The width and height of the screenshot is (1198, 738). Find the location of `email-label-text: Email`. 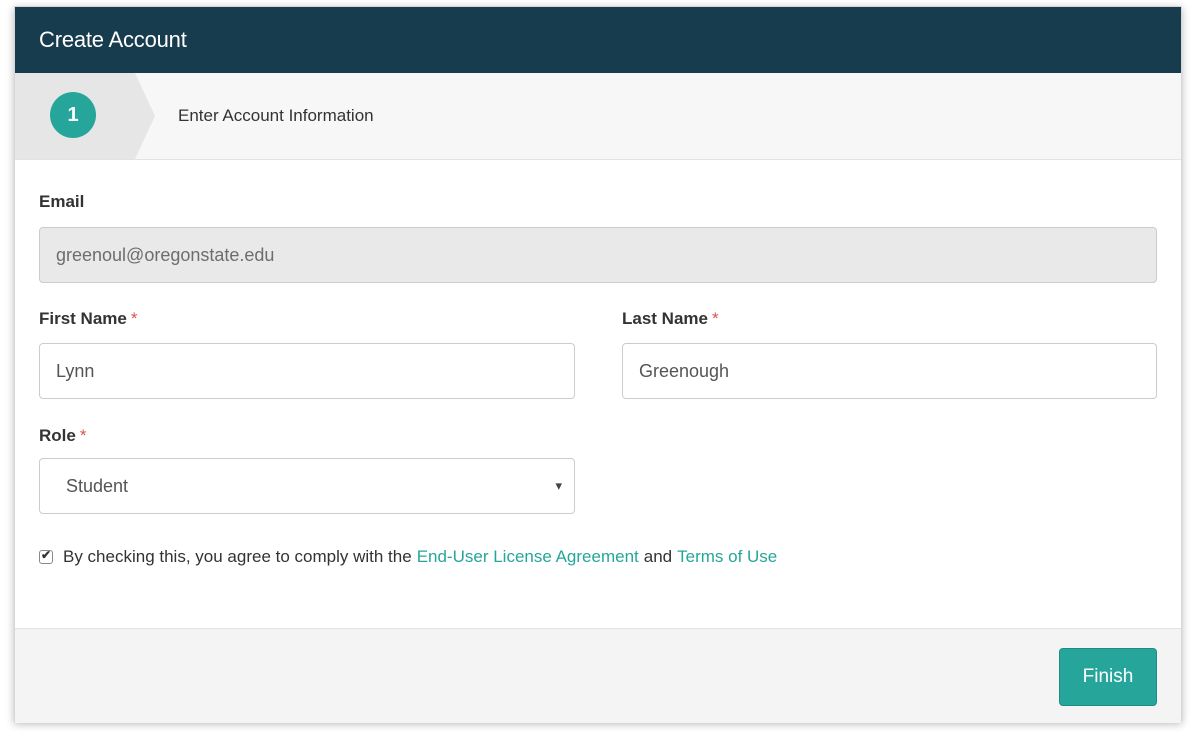

email-label-text: Email is located at coordinates (62, 201).